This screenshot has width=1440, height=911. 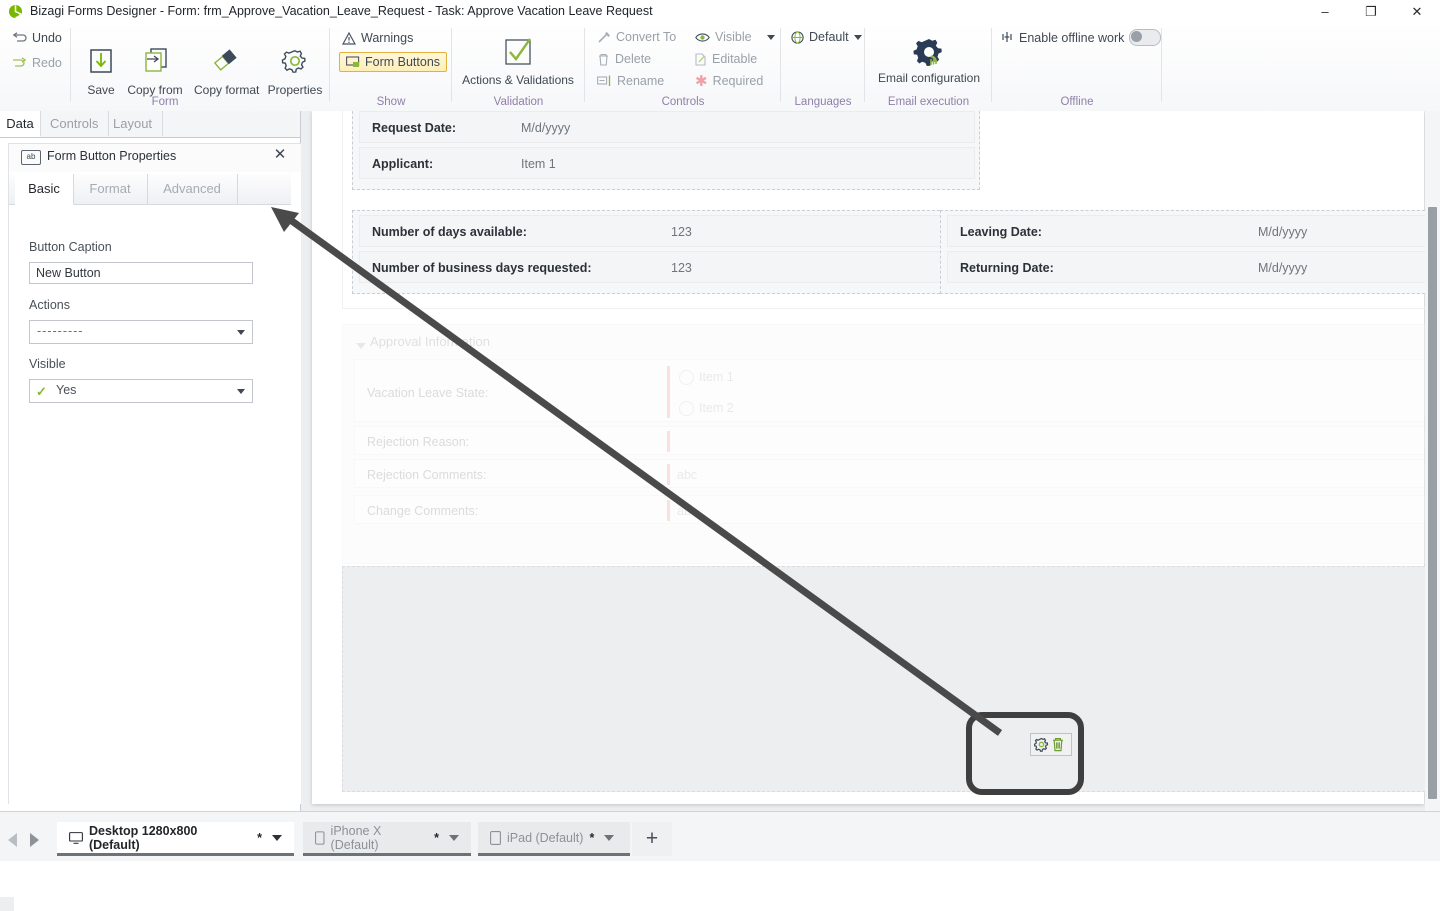 I want to click on scroll-corner, so click(x=7, y=904).